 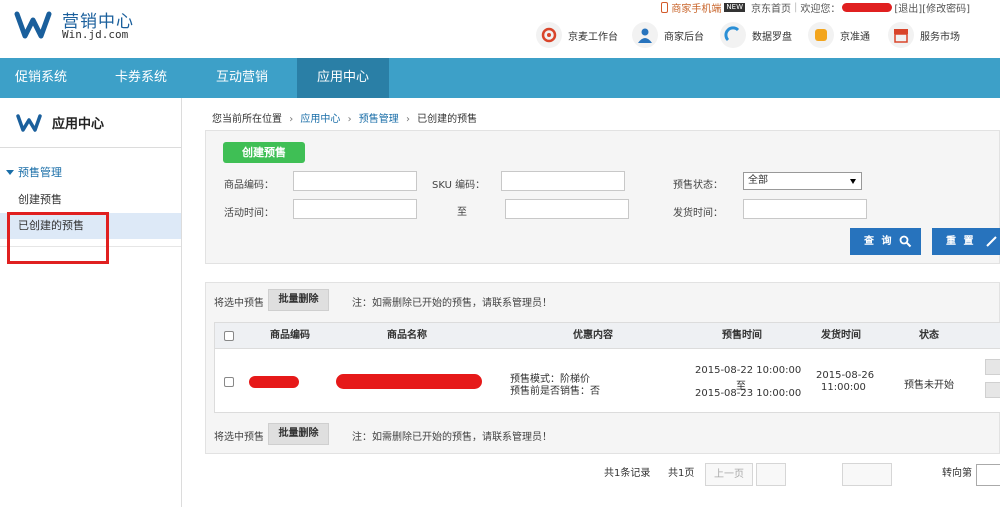 I want to click on jingmai-icon, so click(x=549, y=35).